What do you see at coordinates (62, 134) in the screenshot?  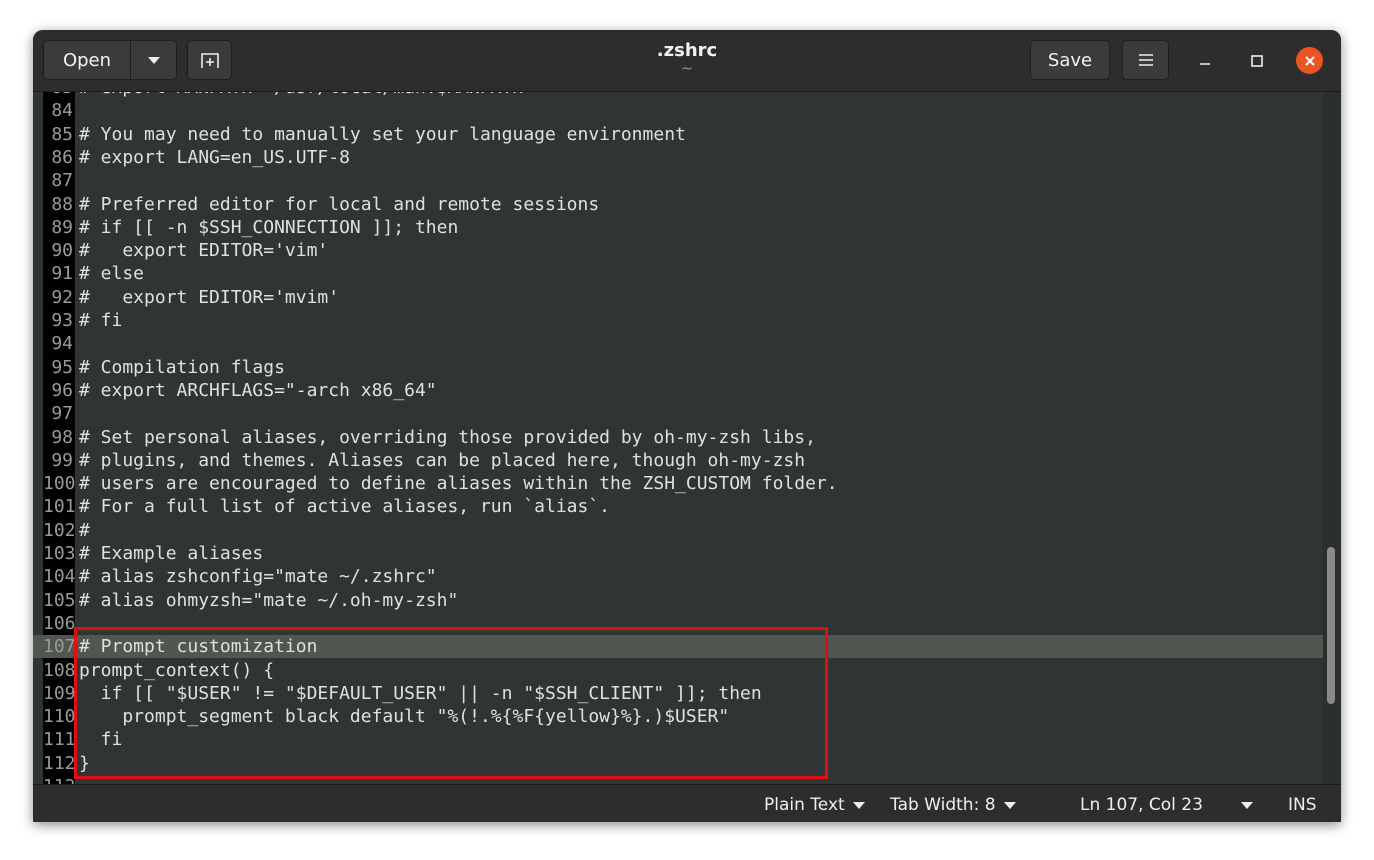 I see `line-number: 85` at bounding box center [62, 134].